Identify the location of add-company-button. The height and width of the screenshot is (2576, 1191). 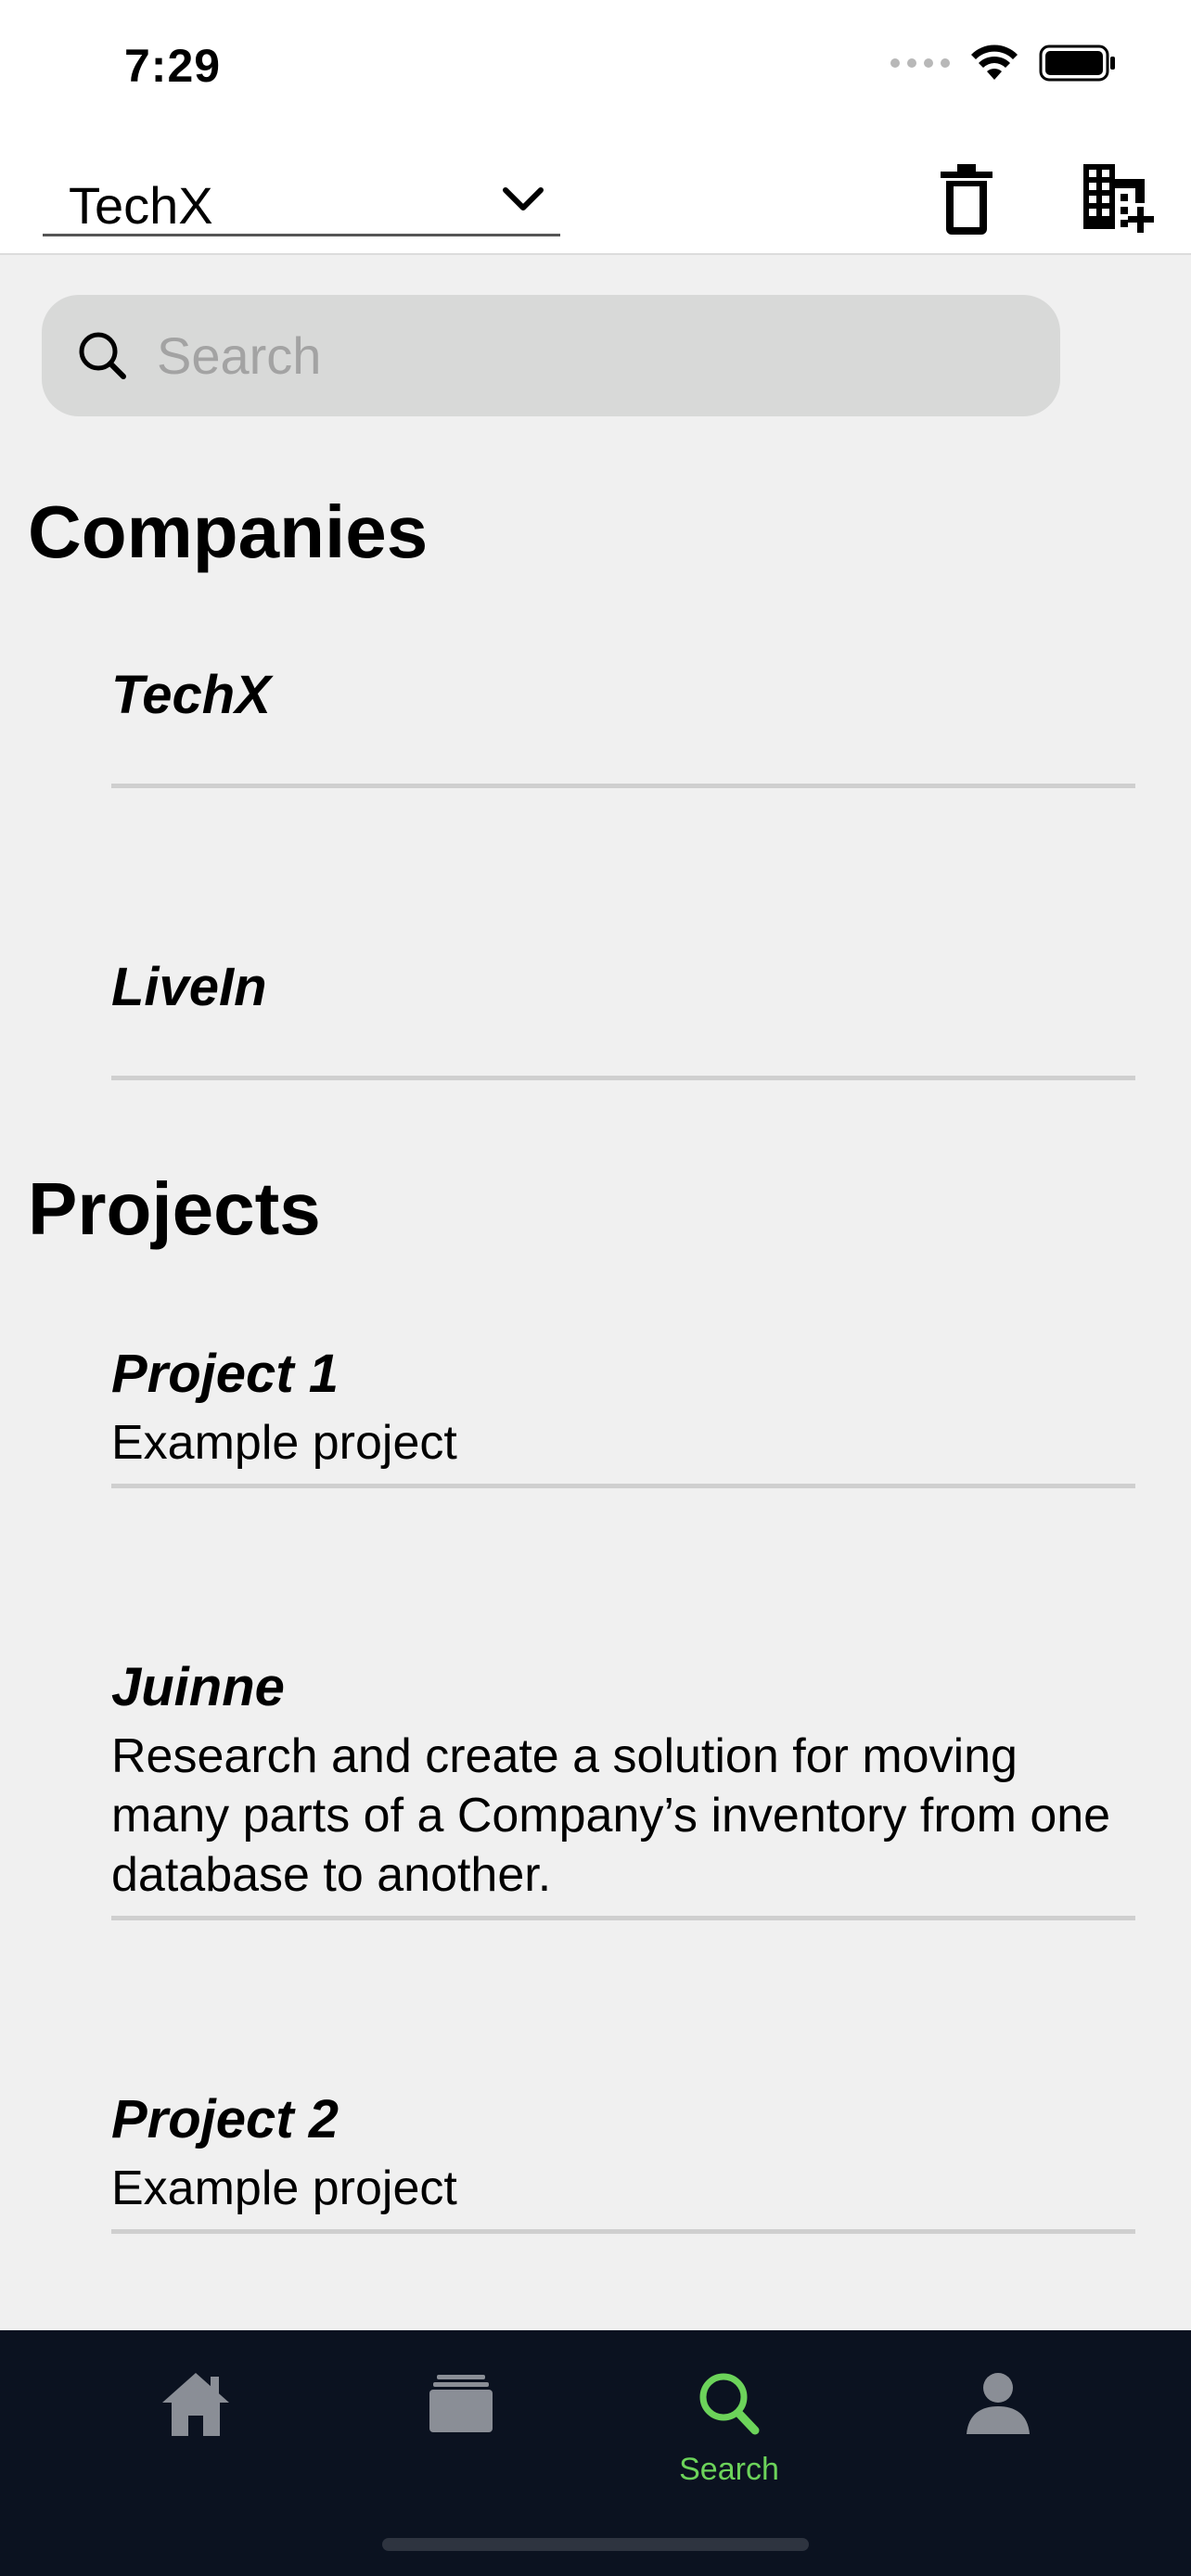
(1117, 197).